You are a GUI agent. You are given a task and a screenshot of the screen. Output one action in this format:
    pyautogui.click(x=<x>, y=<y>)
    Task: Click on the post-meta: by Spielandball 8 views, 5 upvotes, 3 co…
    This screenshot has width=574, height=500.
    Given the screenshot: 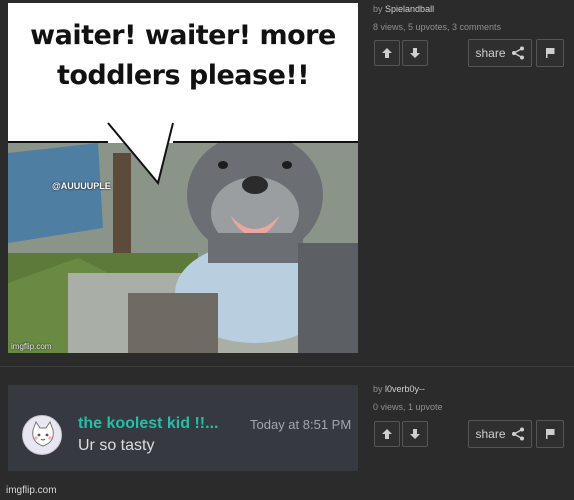 What is the action you would take?
    pyautogui.click(x=437, y=18)
    